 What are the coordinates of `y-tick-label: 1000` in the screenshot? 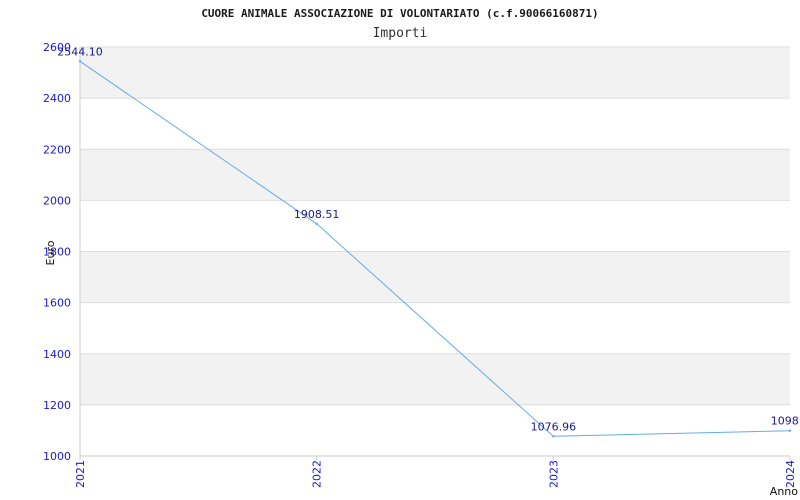 It's located at (57, 456).